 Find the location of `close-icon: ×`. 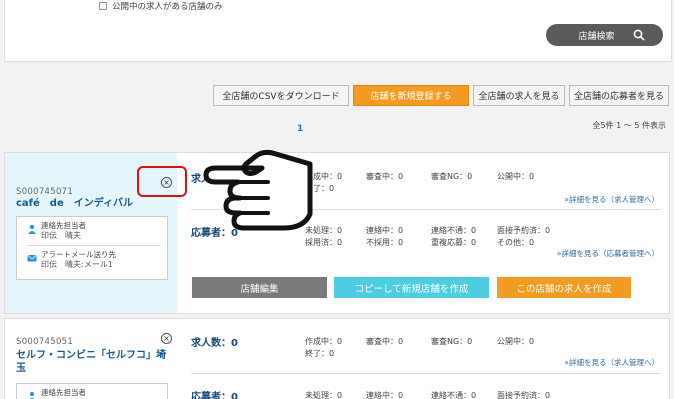

close-icon: × is located at coordinates (166, 338).